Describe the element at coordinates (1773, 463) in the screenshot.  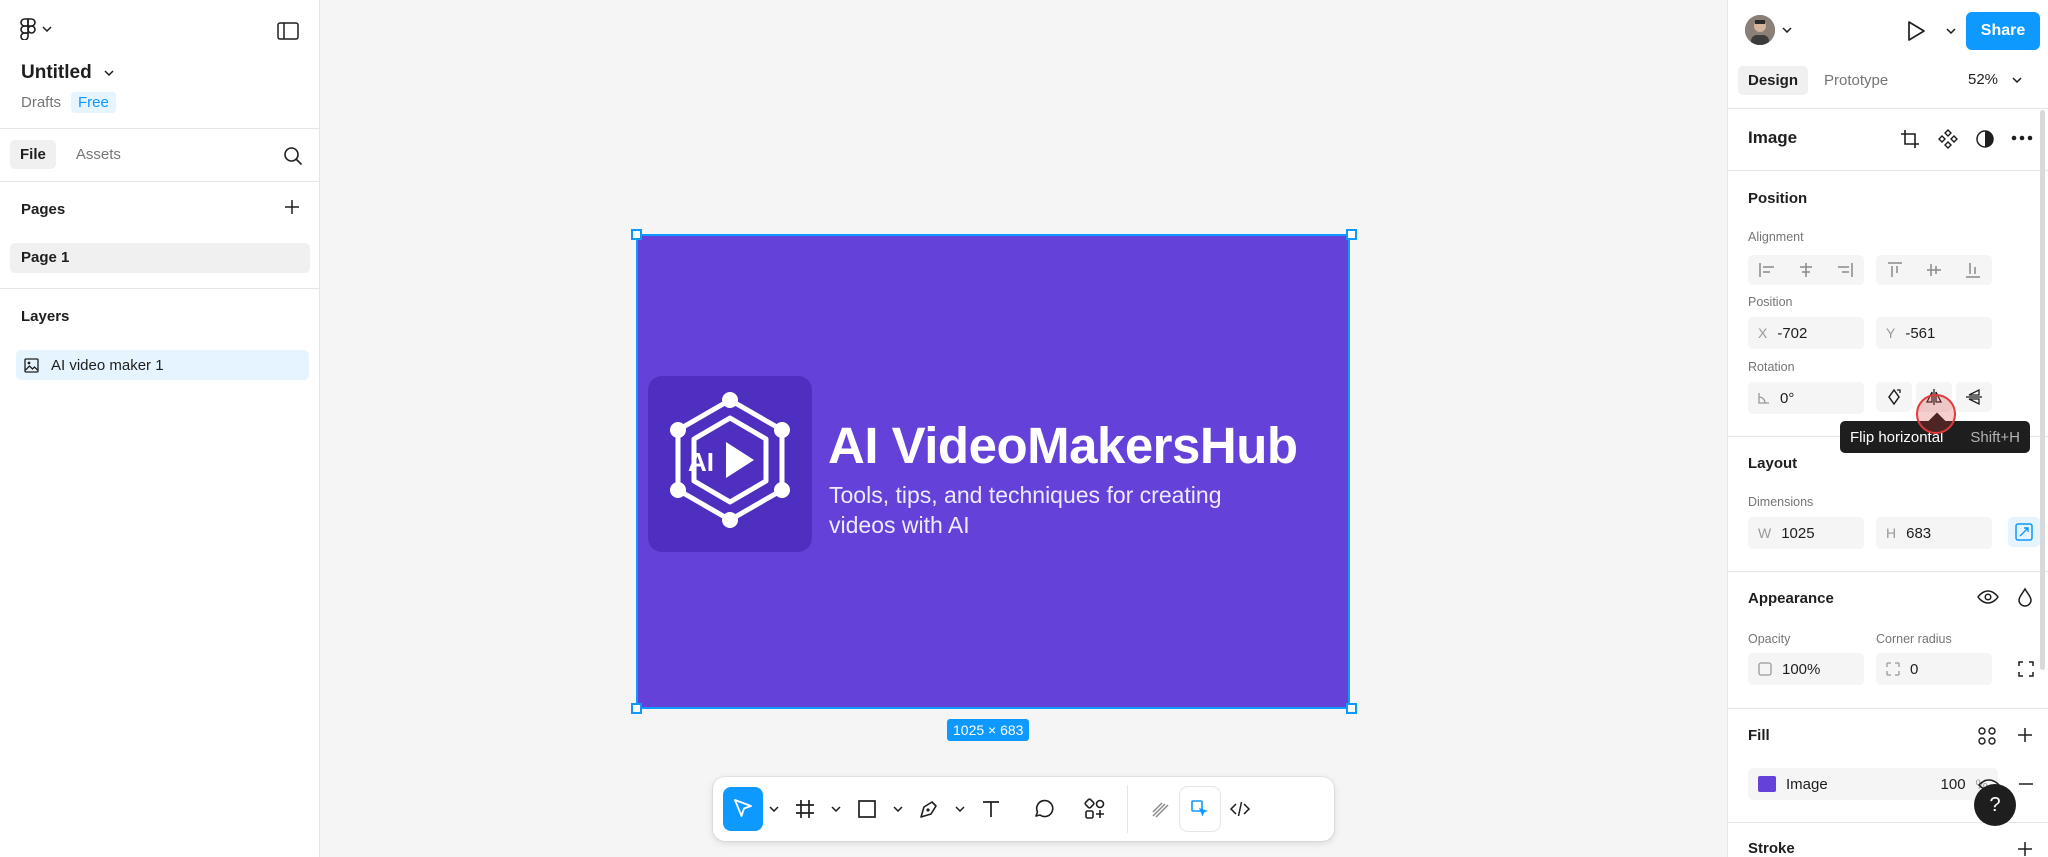
I see `layout-heading: Layout` at that location.